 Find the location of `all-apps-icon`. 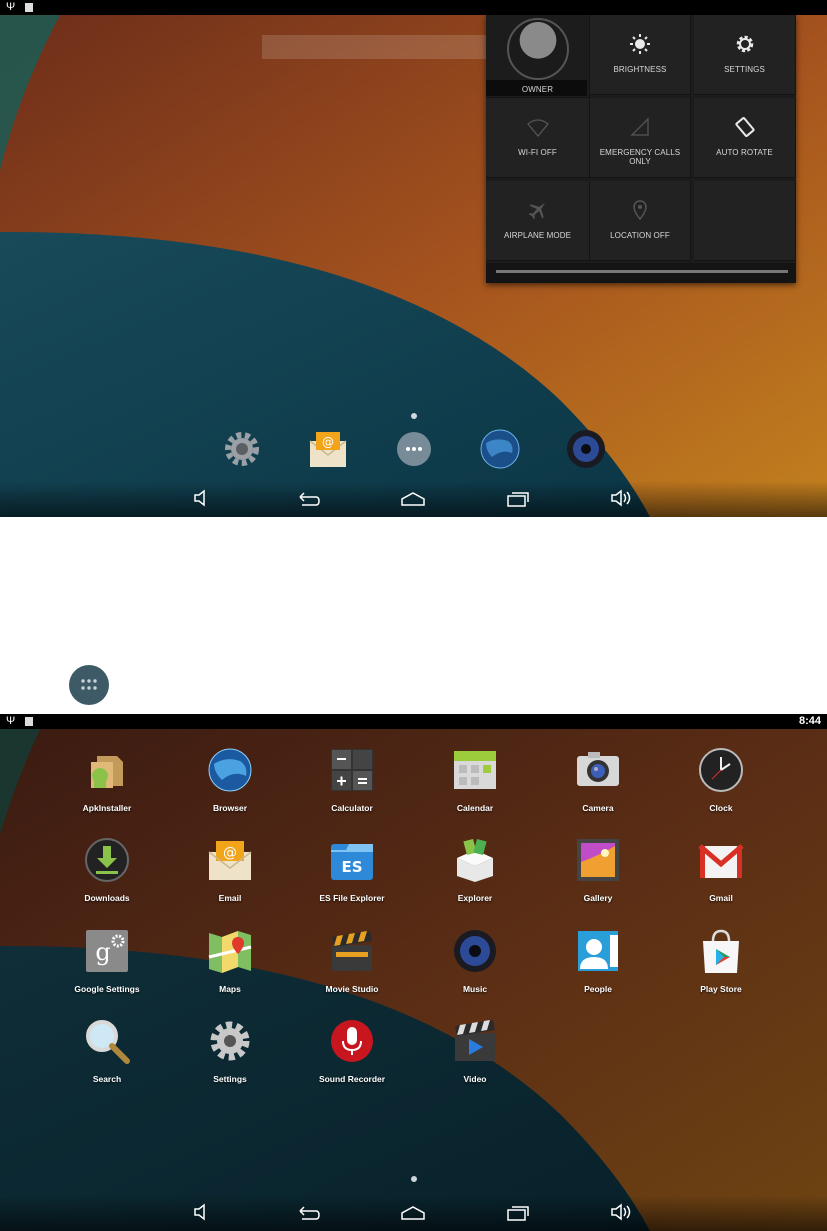

all-apps-icon is located at coordinates (89, 685).